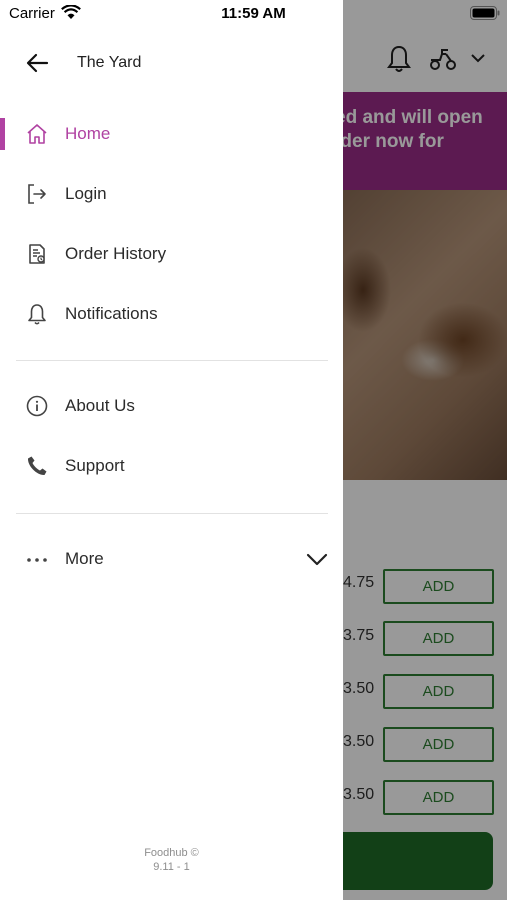  I want to click on menu-item-home: Home, so click(171, 134).